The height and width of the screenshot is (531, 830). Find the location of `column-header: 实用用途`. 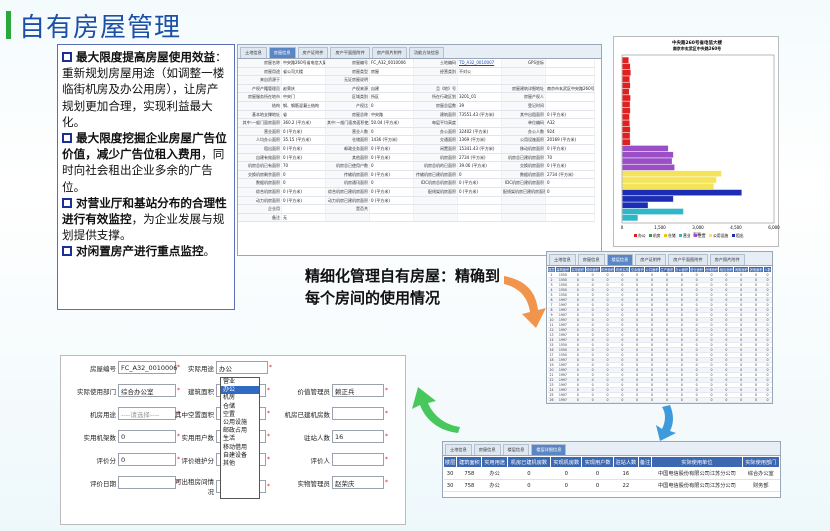

column-header: 实用用途 is located at coordinates (494, 462).